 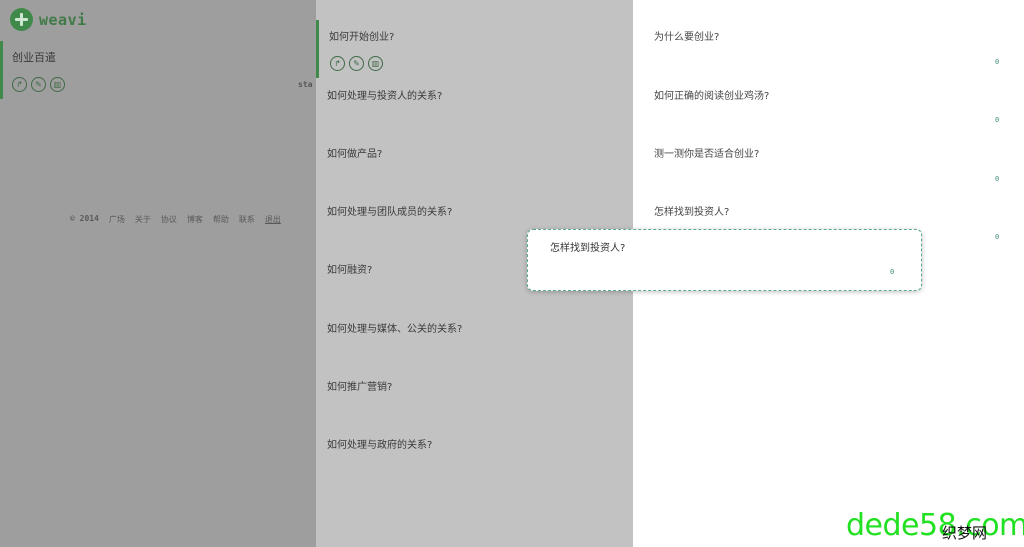 What do you see at coordinates (687, 37) in the screenshot?
I see `article-title: 为什么要创业?` at bounding box center [687, 37].